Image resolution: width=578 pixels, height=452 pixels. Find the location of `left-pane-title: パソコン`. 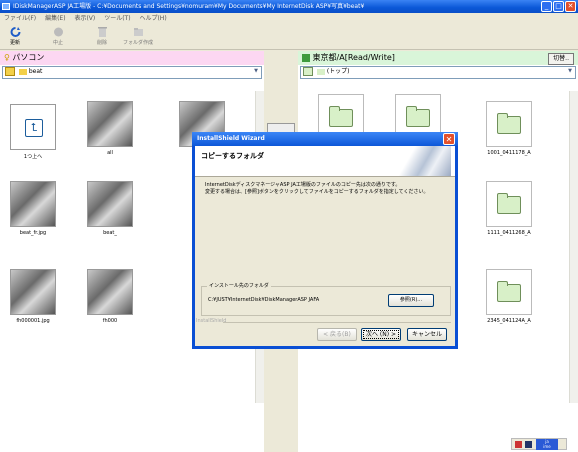

left-pane-title: パソコン is located at coordinates (28, 57).